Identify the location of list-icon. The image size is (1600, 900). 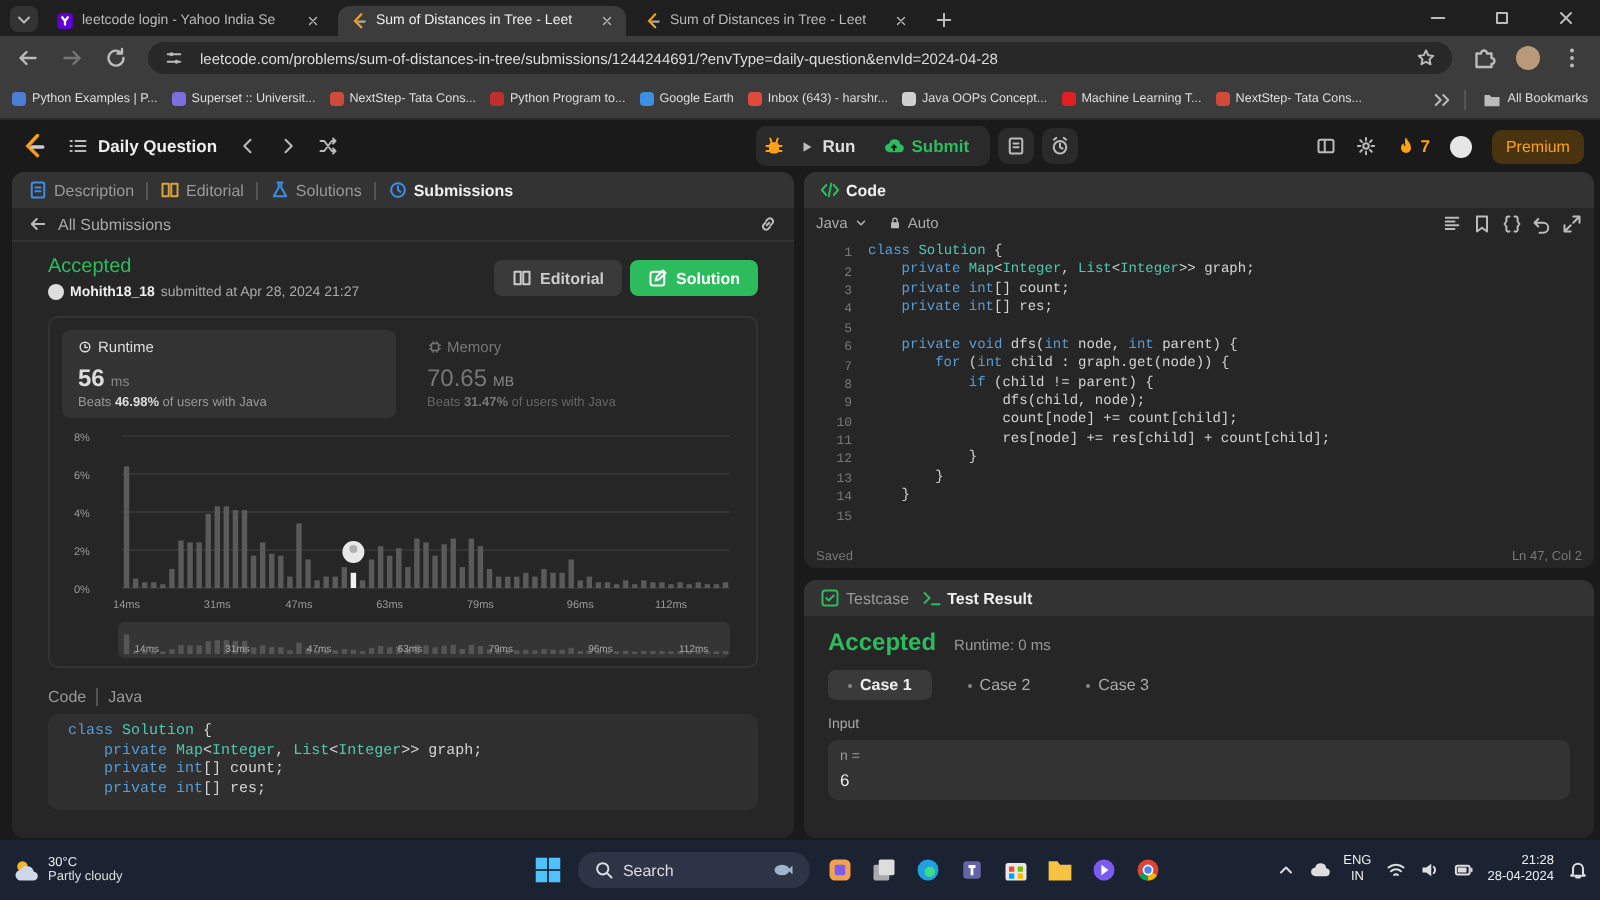
(78, 146).